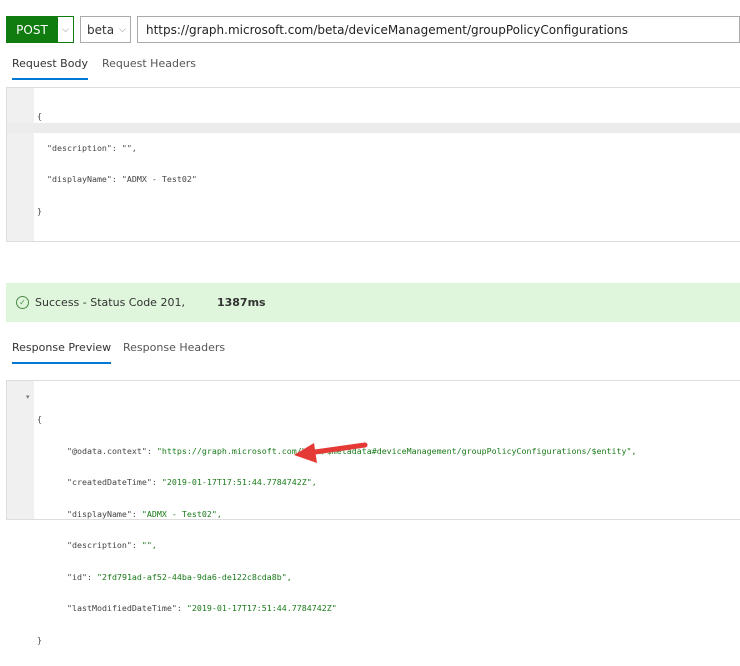 This screenshot has width=740, height=666. Describe the element at coordinates (87, 147) in the screenshot. I see `code-line: "description": "",` at that location.